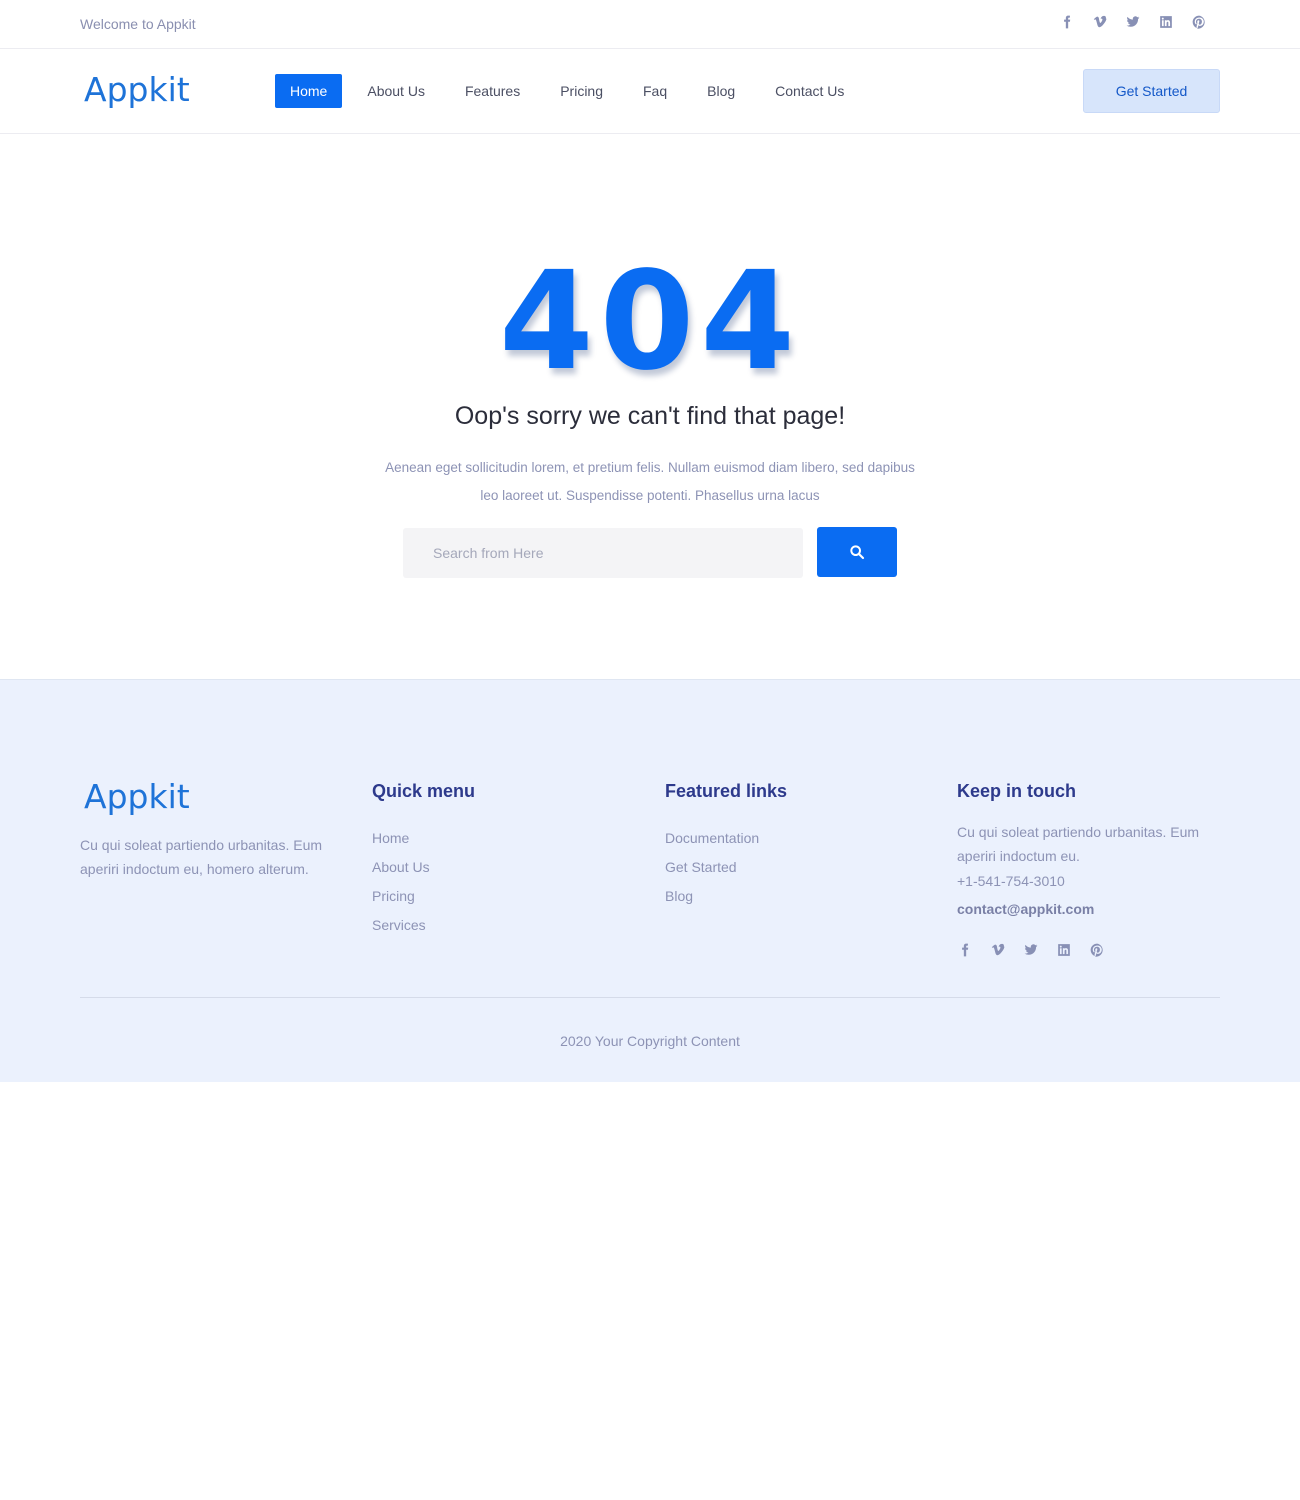  I want to click on footer-divider, so click(650, 997).